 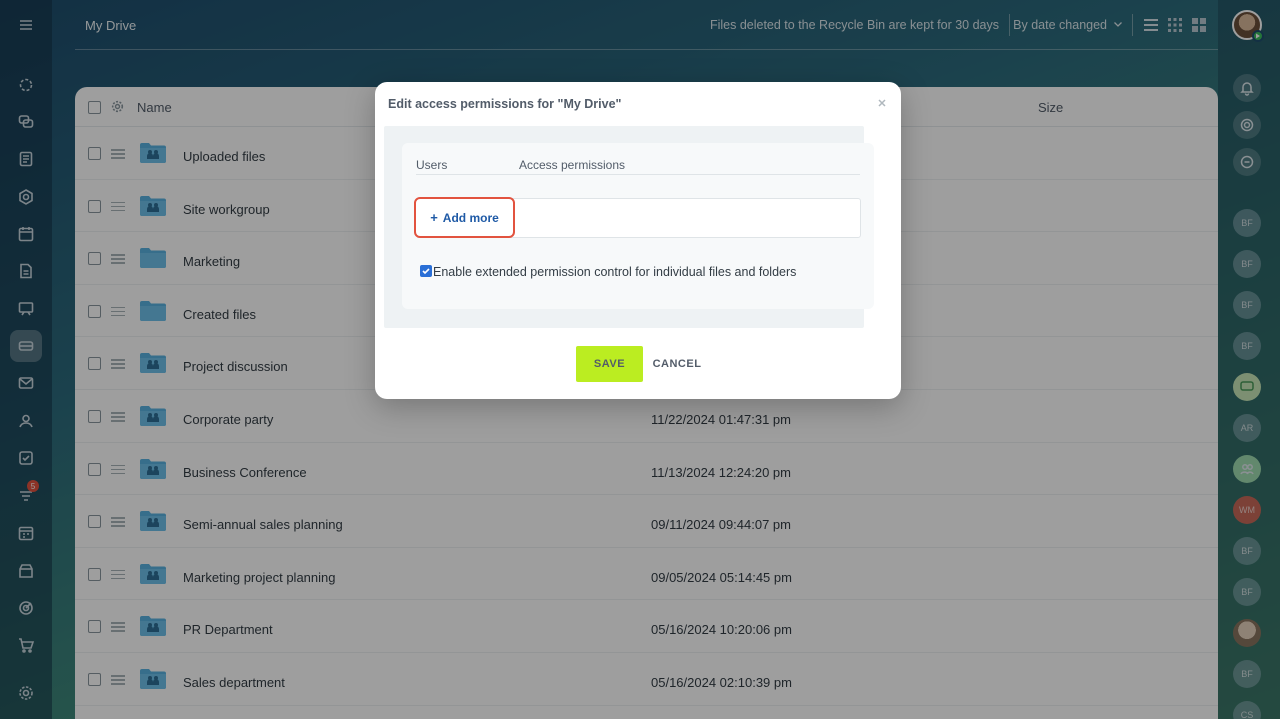 What do you see at coordinates (638, 174) in the screenshot?
I see `header-divider` at bounding box center [638, 174].